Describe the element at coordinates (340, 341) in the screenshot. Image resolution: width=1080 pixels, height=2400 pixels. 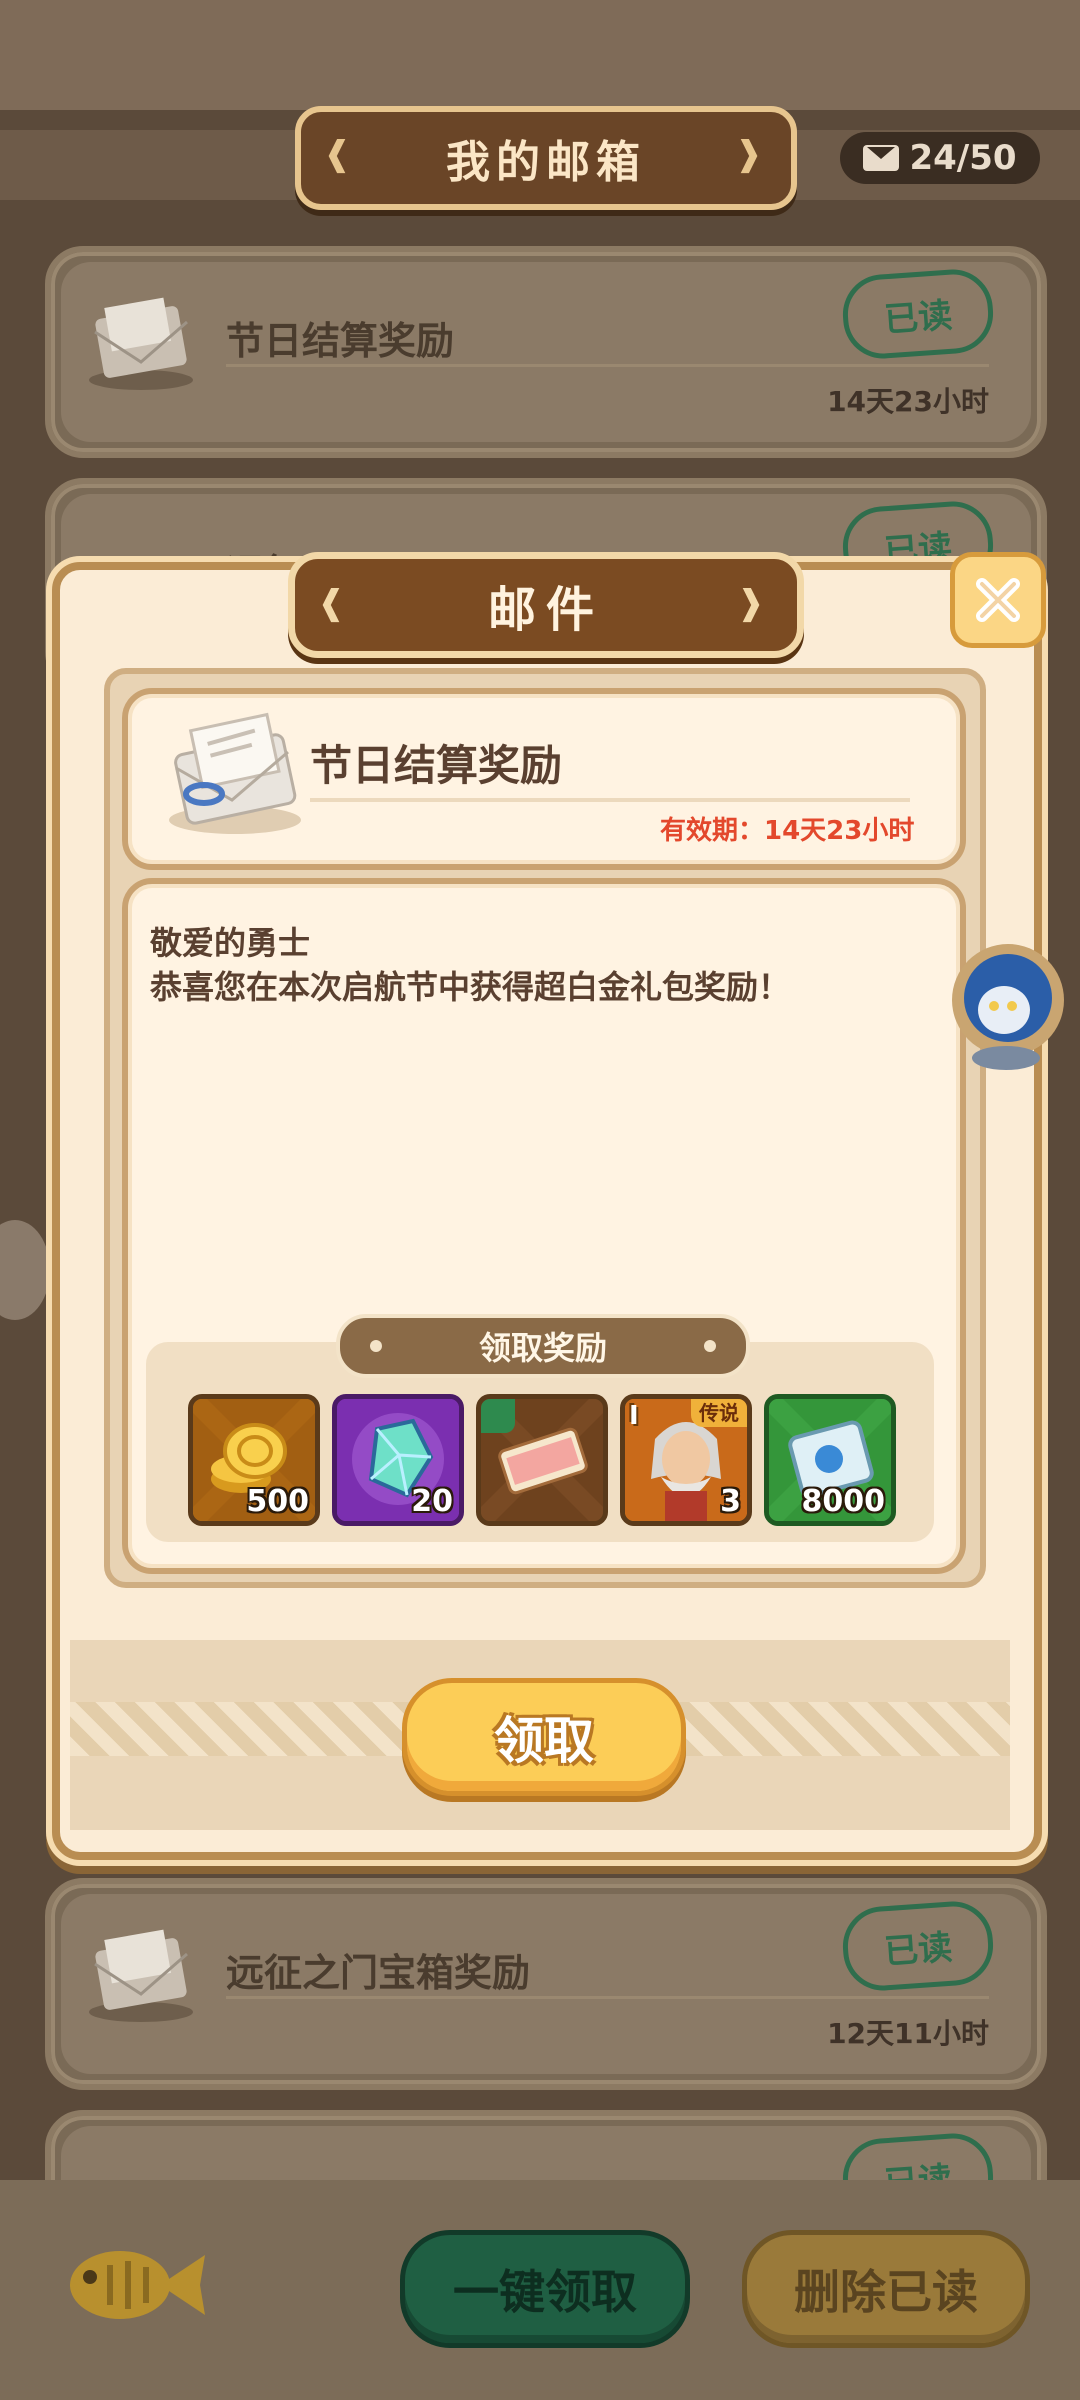
I see `mail-title: 节日结算奖励` at that location.